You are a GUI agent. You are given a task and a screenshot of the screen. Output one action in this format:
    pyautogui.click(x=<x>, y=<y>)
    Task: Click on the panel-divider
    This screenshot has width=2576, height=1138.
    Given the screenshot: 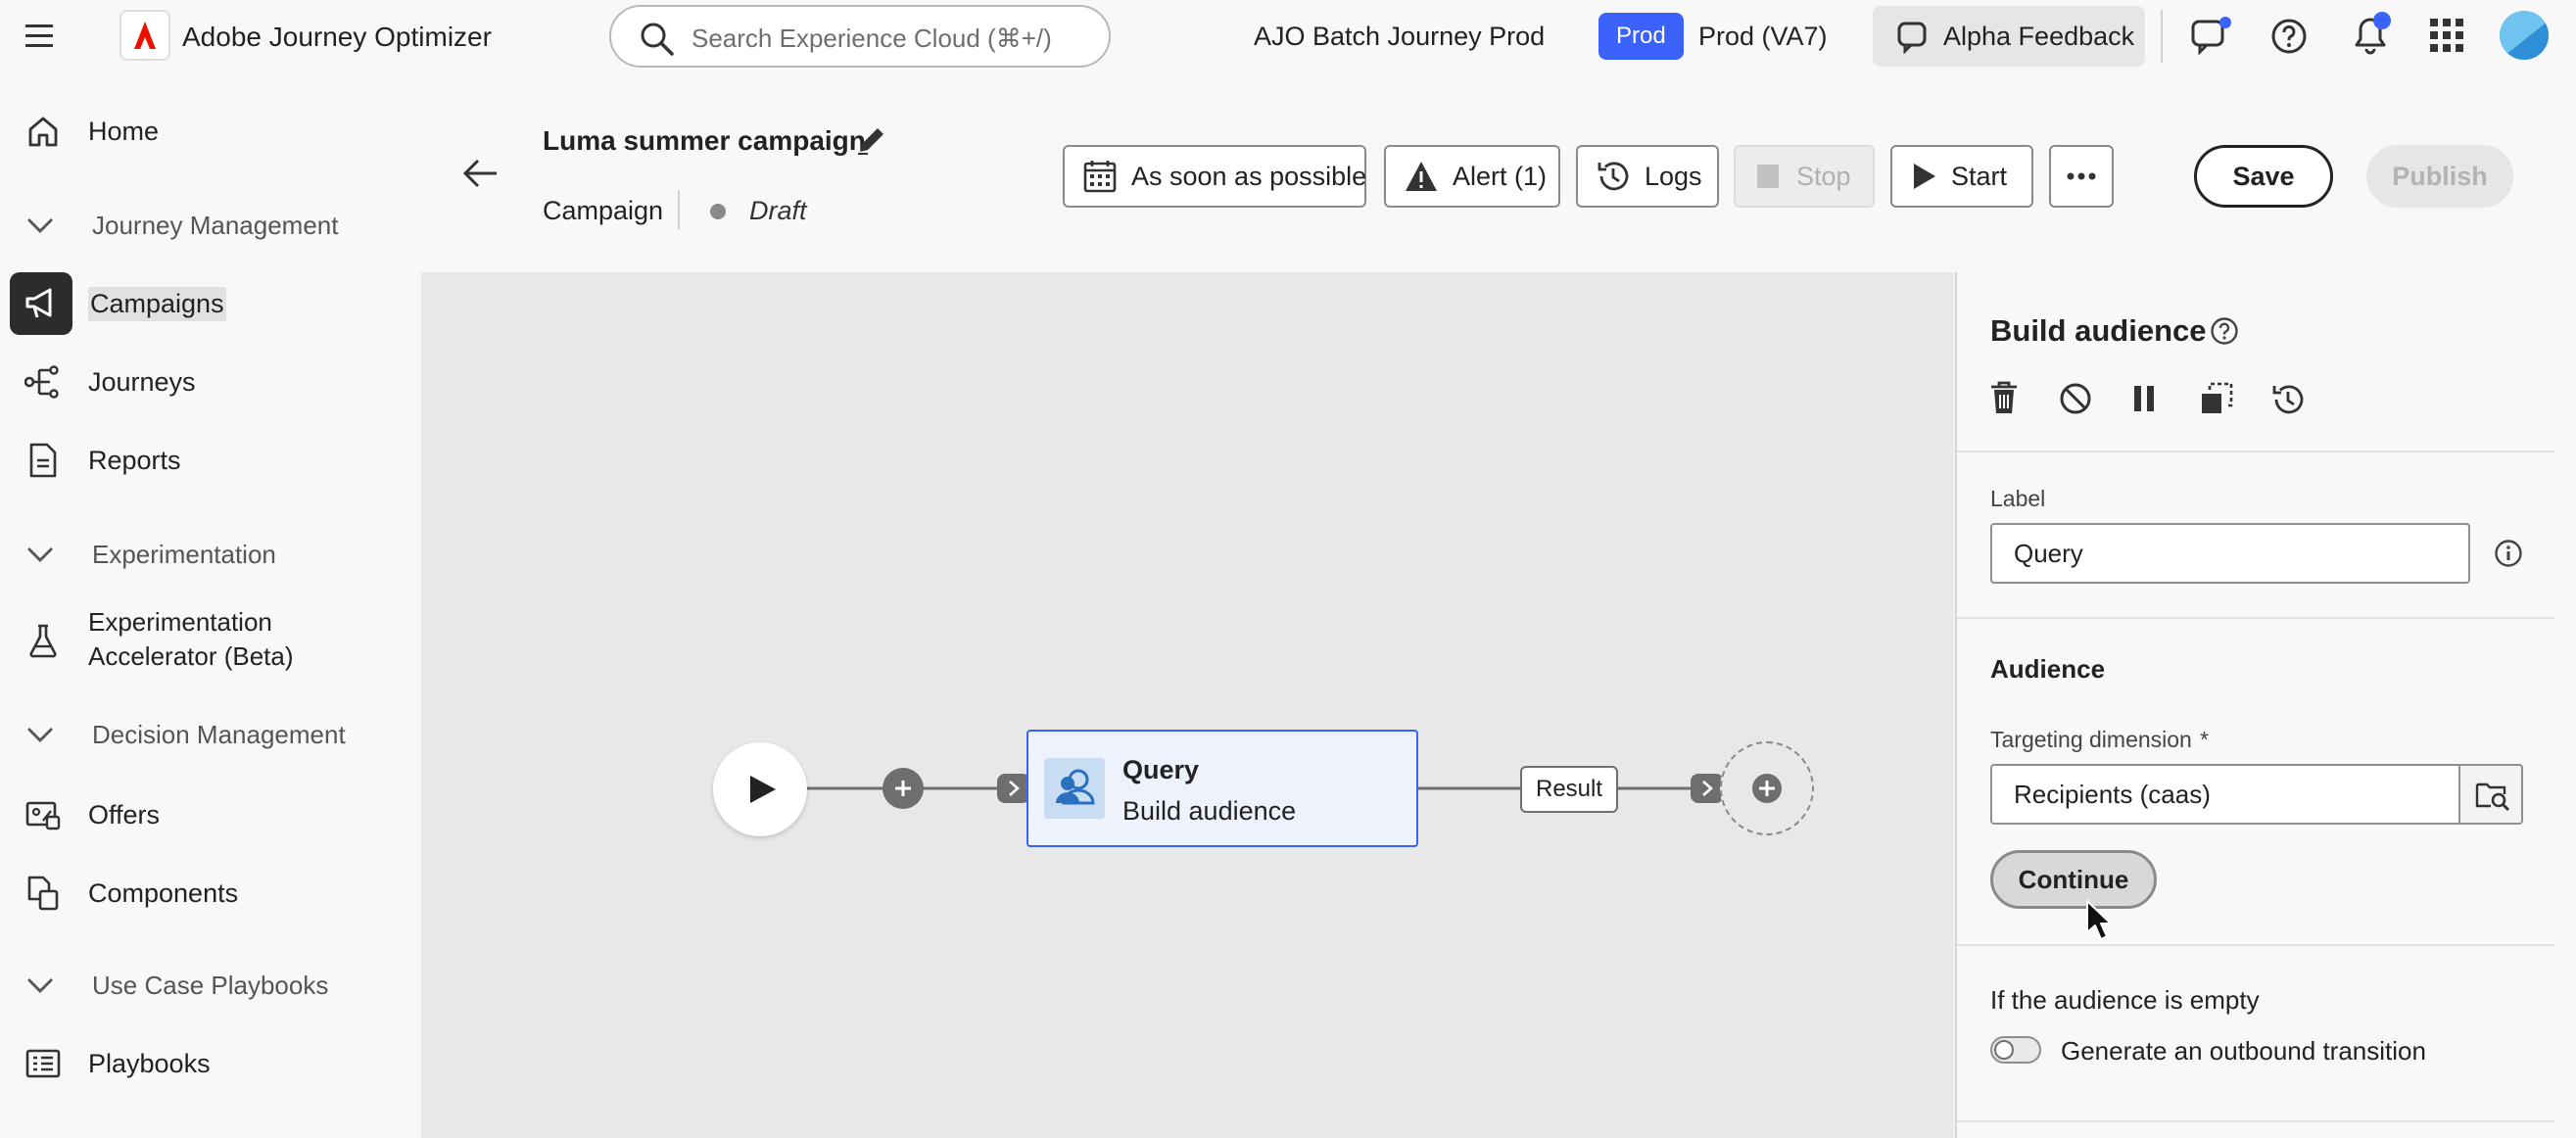 What is the action you would take?
    pyautogui.click(x=2256, y=618)
    